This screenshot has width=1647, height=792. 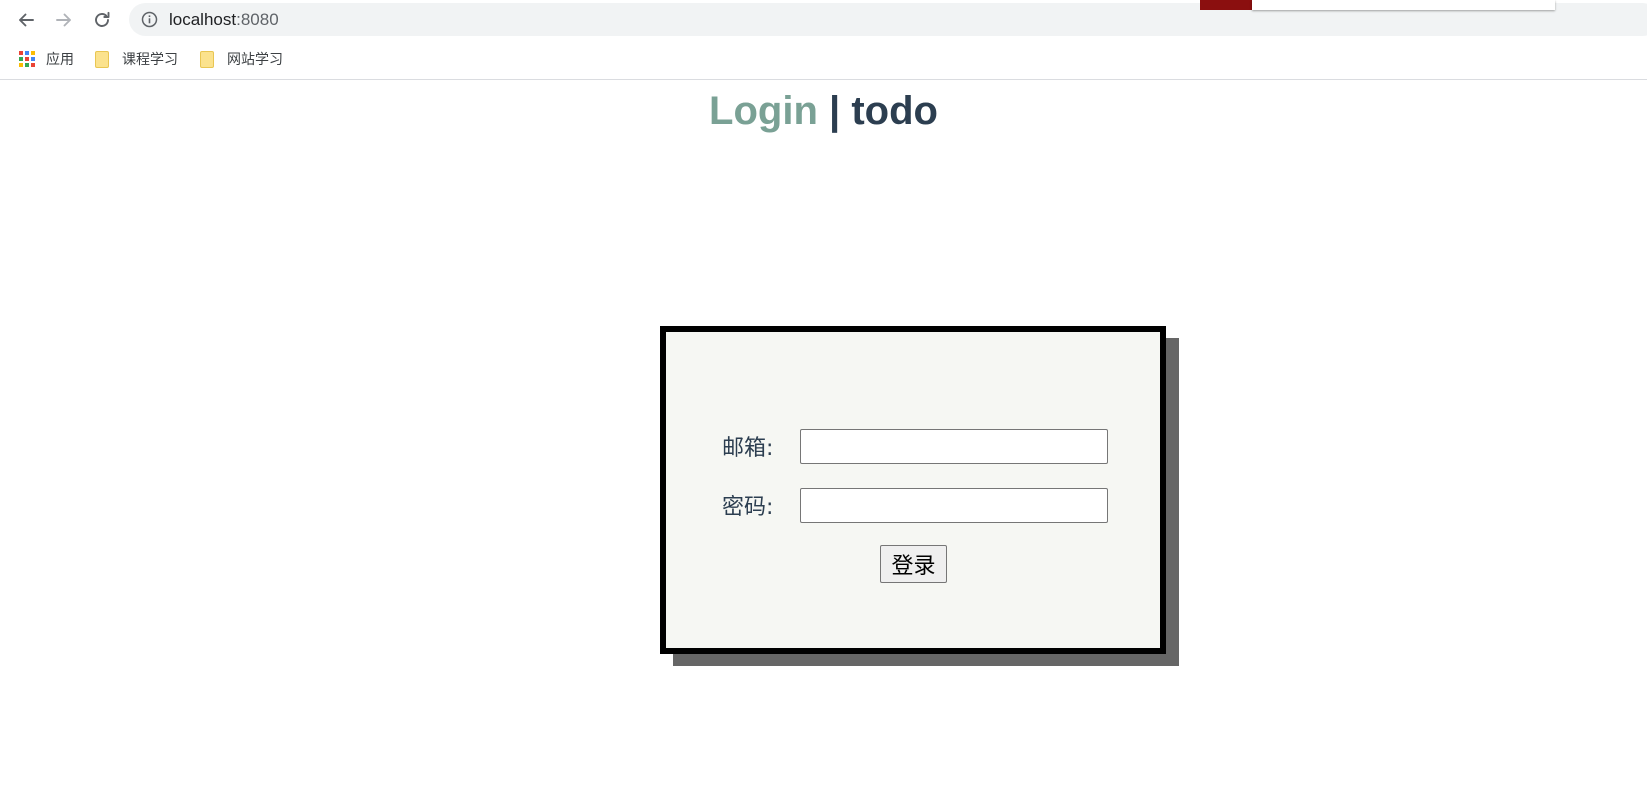 I want to click on bookmark-label: 网站学习, so click(x=255, y=60).